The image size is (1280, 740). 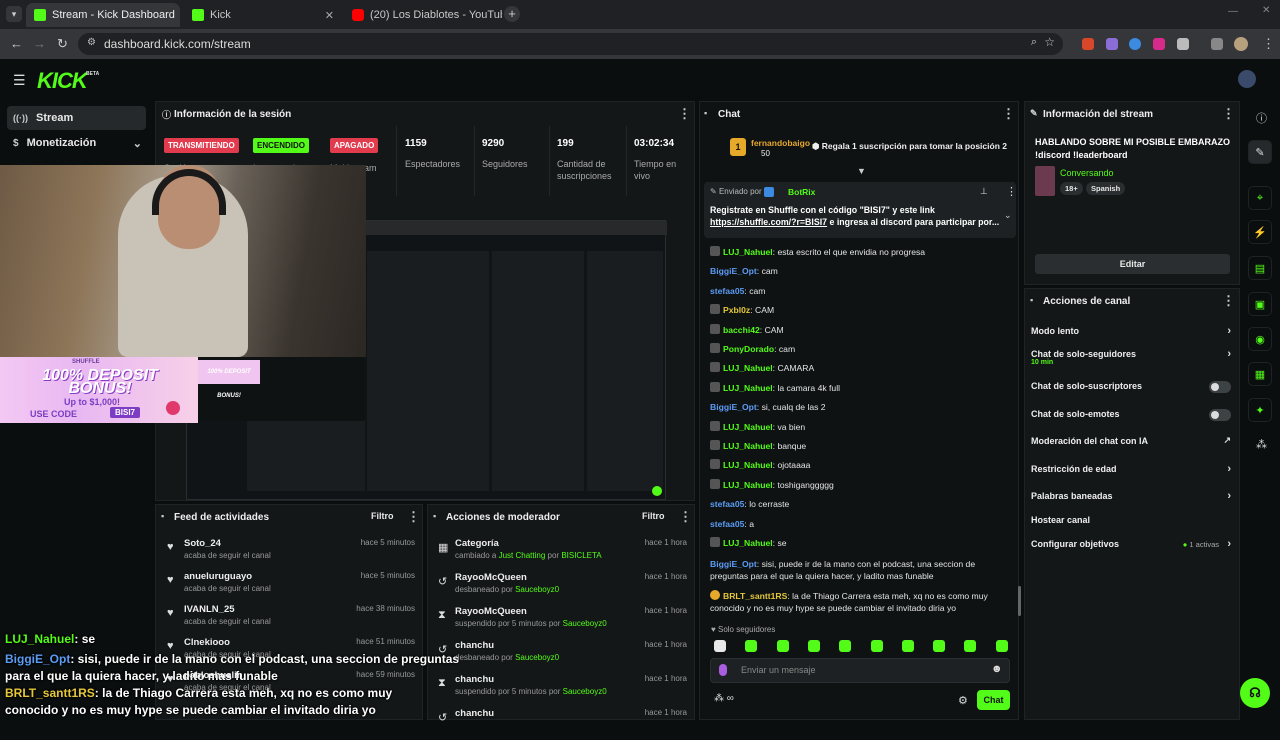 What do you see at coordinates (1019, 601) in the screenshot?
I see `chat-scrollbar` at bounding box center [1019, 601].